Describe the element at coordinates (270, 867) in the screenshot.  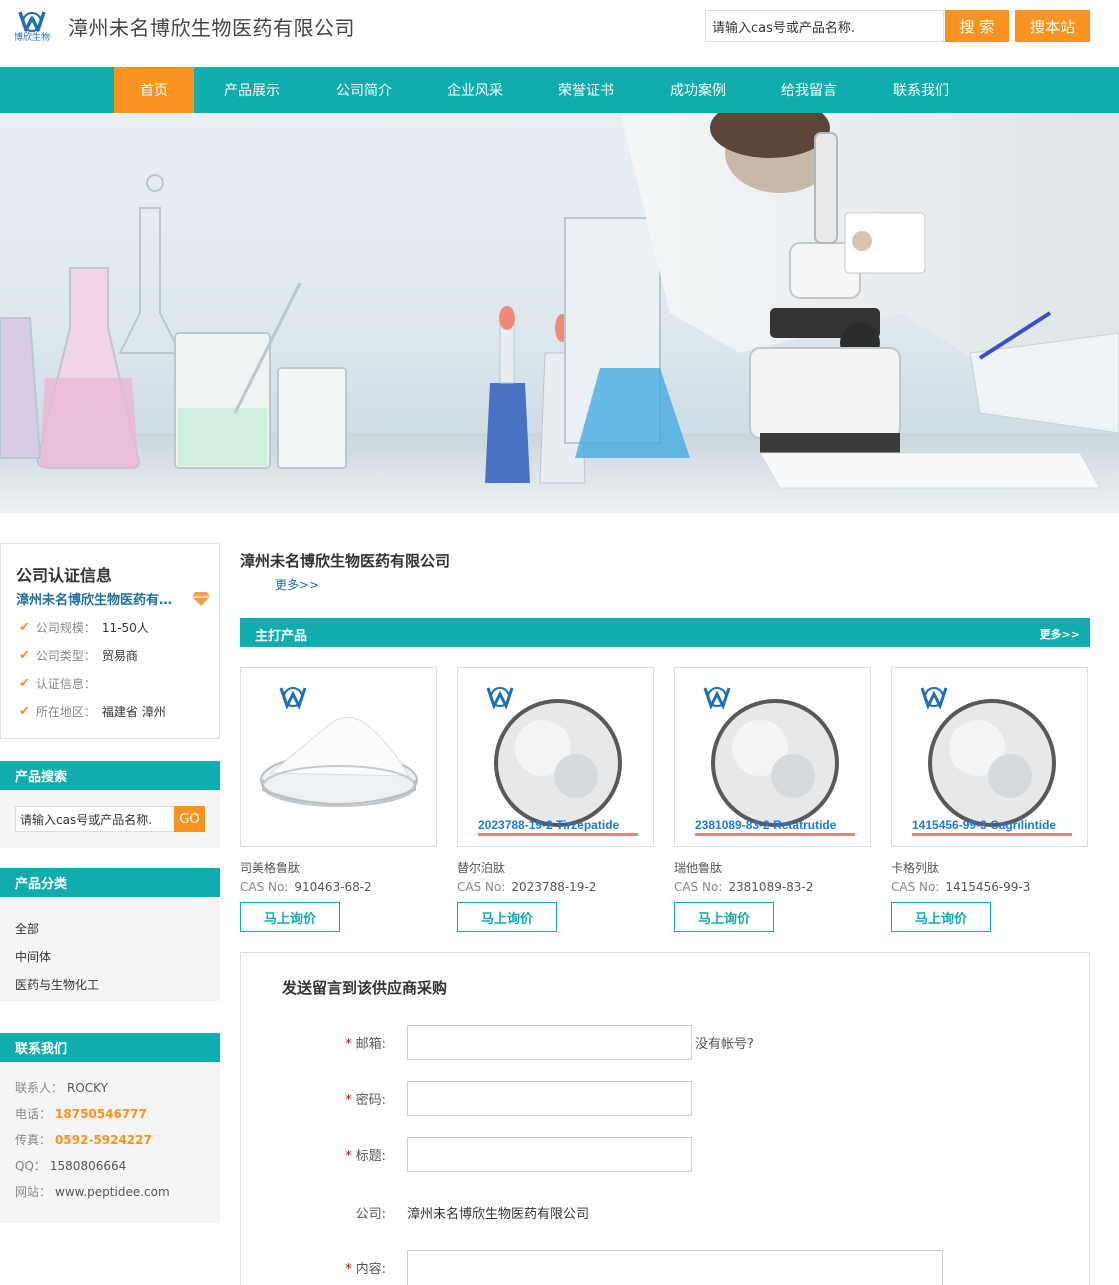
I see `product-name: 司美格鲁肽` at that location.